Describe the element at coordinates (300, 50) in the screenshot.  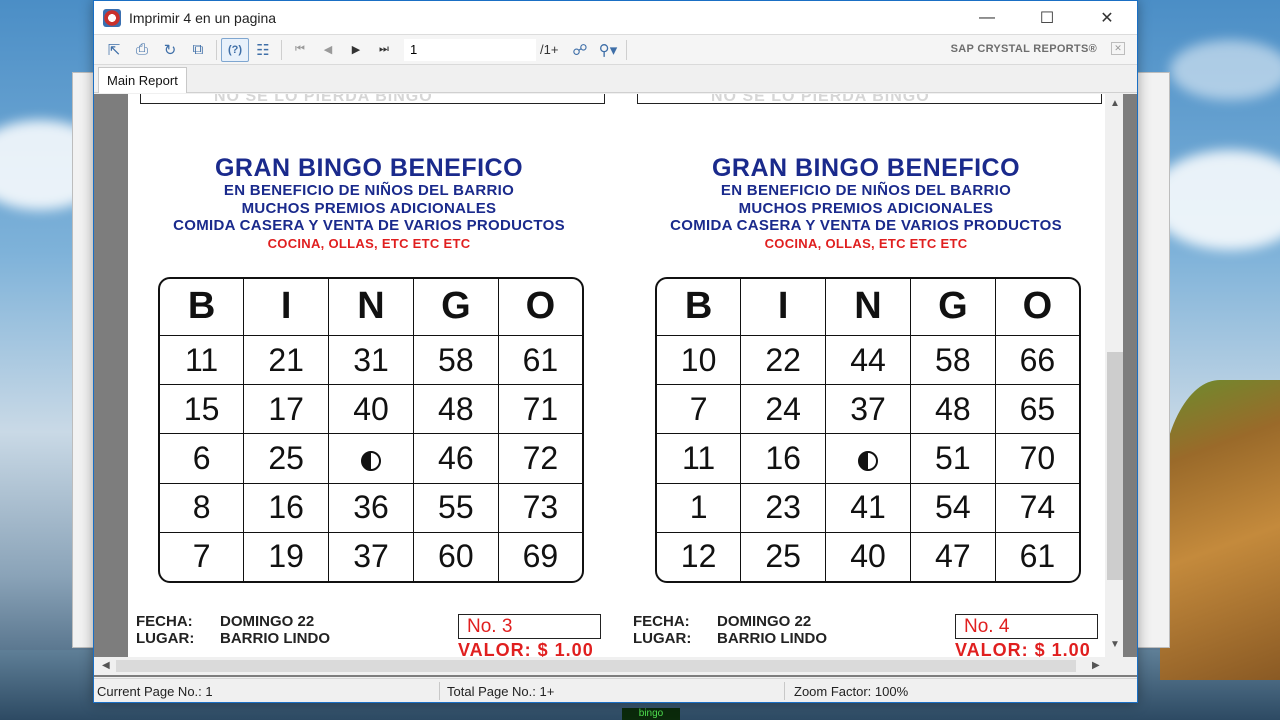
I see `first-page-icon: ⏮` at that location.